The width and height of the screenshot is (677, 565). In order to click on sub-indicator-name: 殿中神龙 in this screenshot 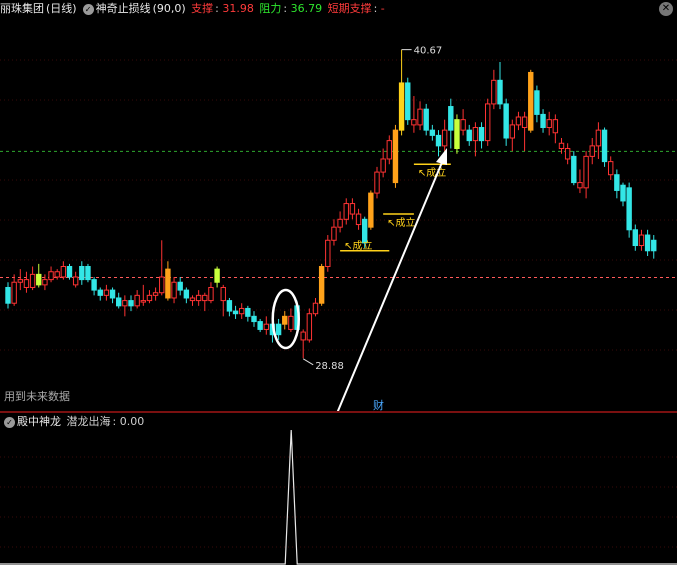, I will do `click(39, 421)`.